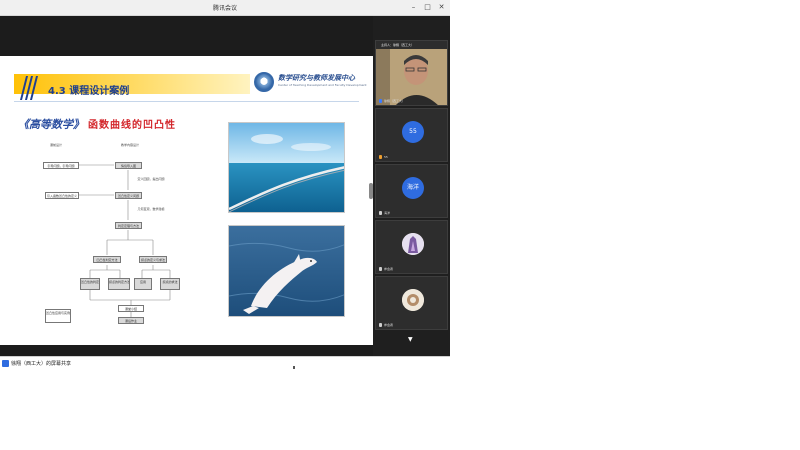 This screenshot has height=450, width=800. I want to click on flow-box-center: 判定定理与方法, so click(128, 225).